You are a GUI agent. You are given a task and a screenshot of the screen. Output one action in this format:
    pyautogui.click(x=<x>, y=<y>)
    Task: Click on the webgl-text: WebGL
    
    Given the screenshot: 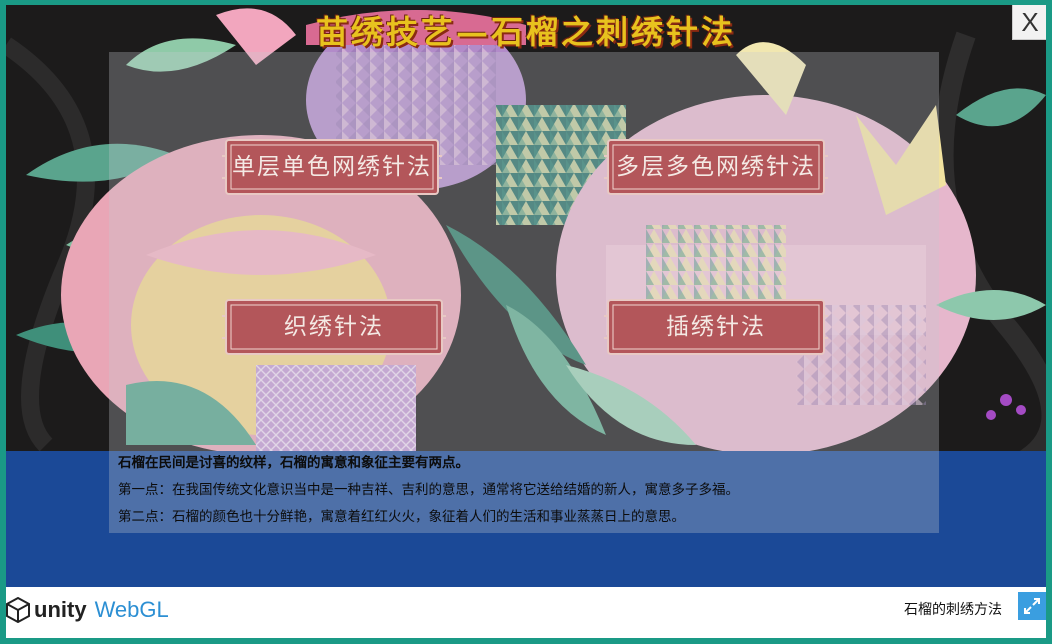 What is the action you would take?
    pyautogui.click(x=131, y=609)
    